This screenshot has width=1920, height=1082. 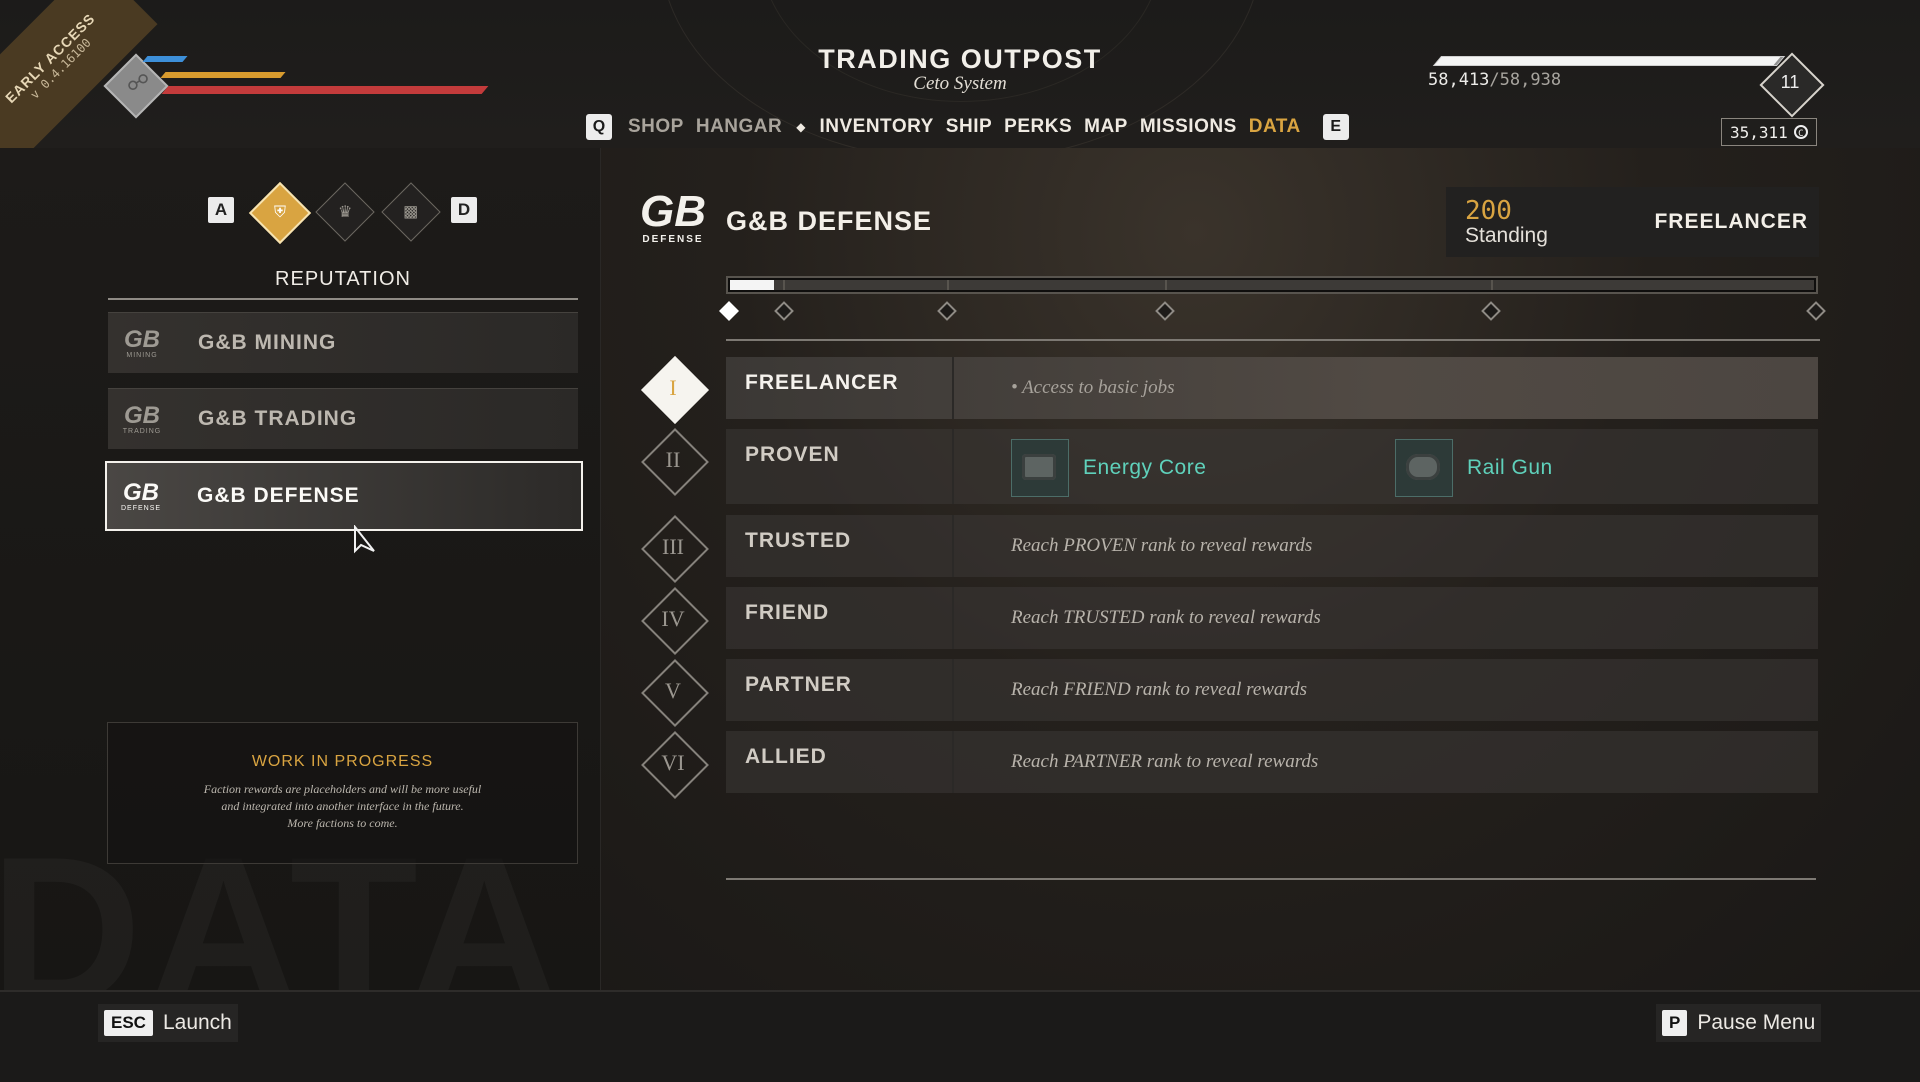 What do you see at coordinates (364, 539) in the screenshot?
I see `mouse-cursor-icon` at bounding box center [364, 539].